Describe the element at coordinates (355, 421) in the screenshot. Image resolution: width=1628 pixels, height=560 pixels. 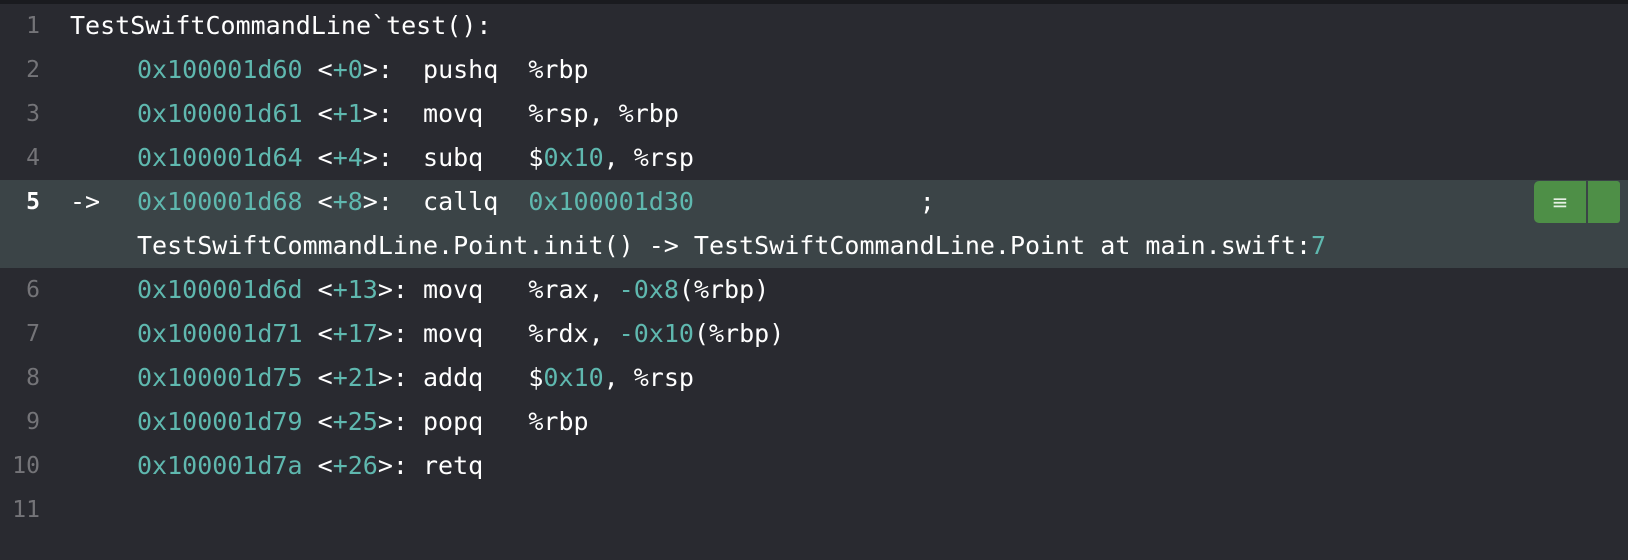
I see `instruction-offset: +25` at that location.